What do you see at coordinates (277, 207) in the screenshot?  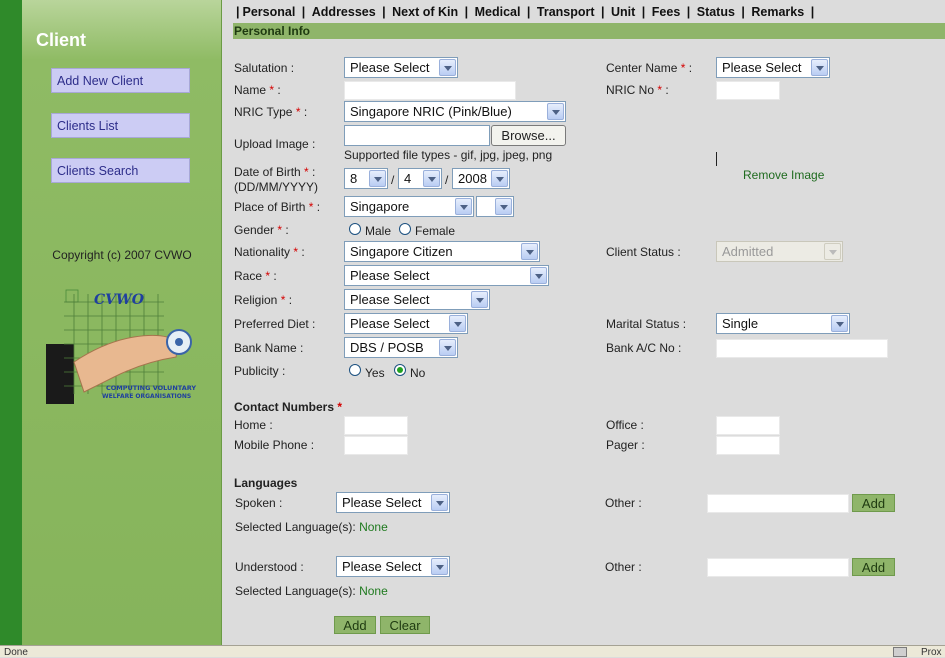 I see `place-of-birth-label: Place of Birth * :` at bounding box center [277, 207].